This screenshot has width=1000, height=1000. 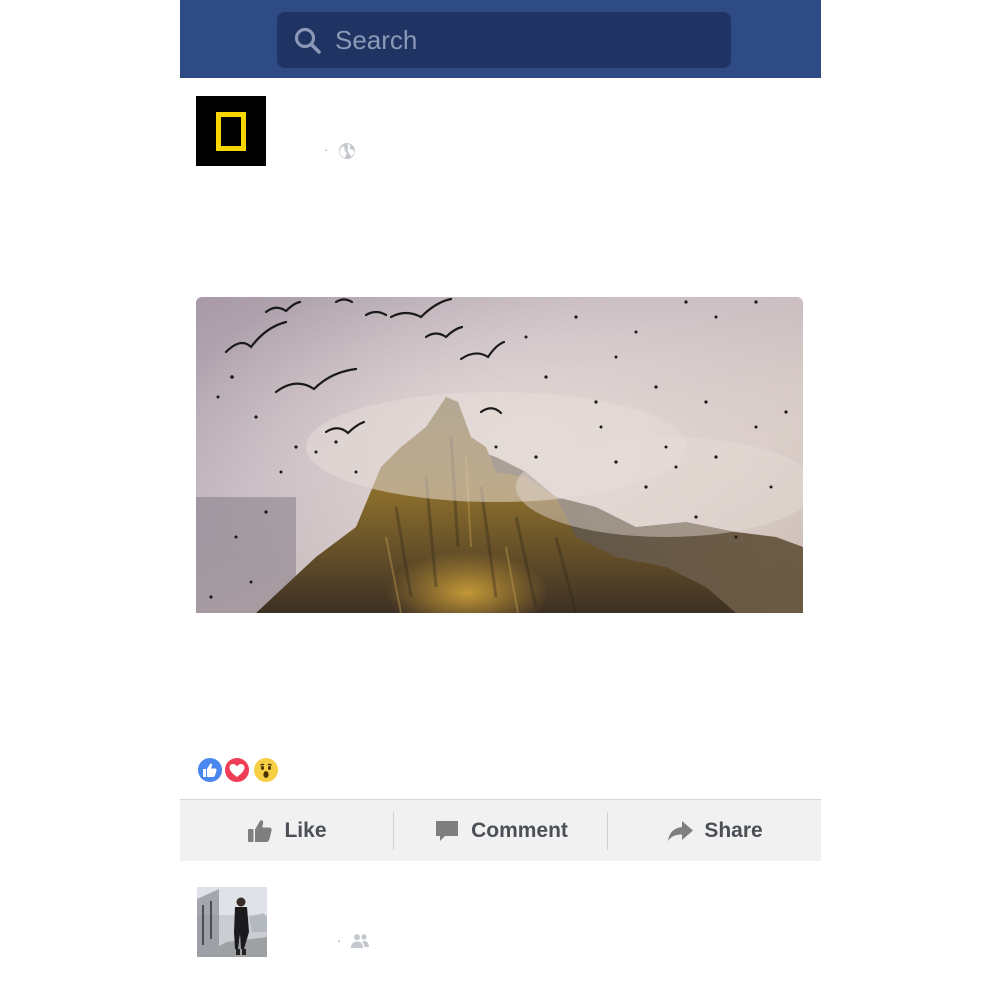 What do you see at coordinates (525, 40) in the screenshot?
I see `search-input` at bounding box center [525, 40].